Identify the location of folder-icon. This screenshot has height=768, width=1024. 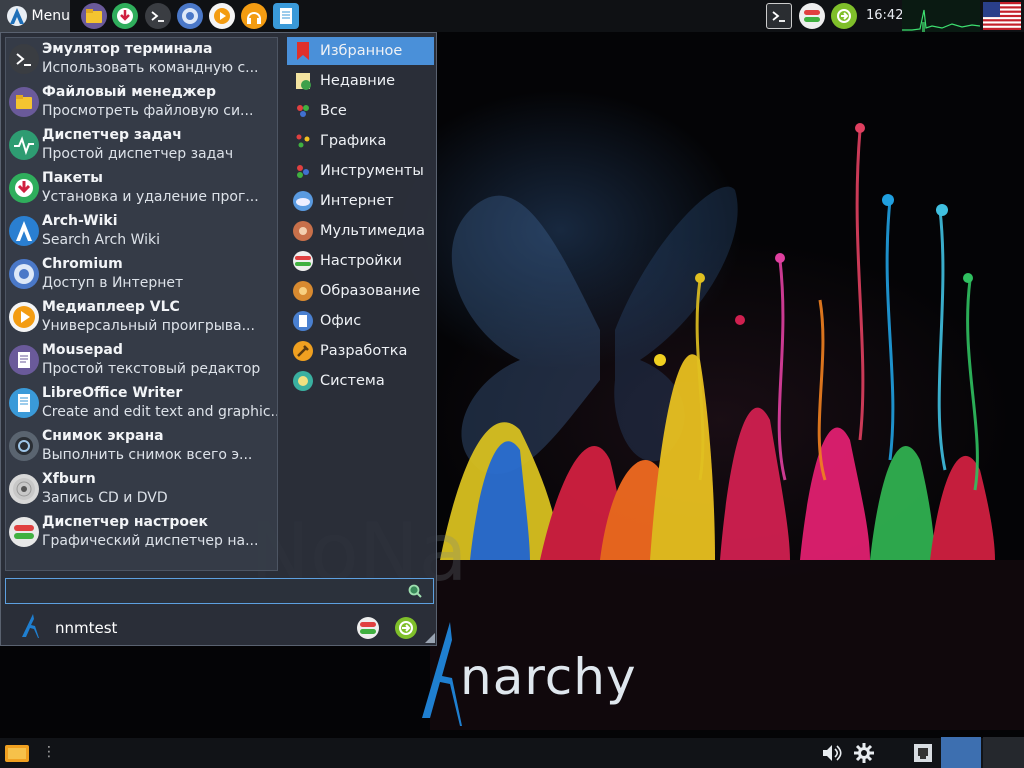
(94, 16).